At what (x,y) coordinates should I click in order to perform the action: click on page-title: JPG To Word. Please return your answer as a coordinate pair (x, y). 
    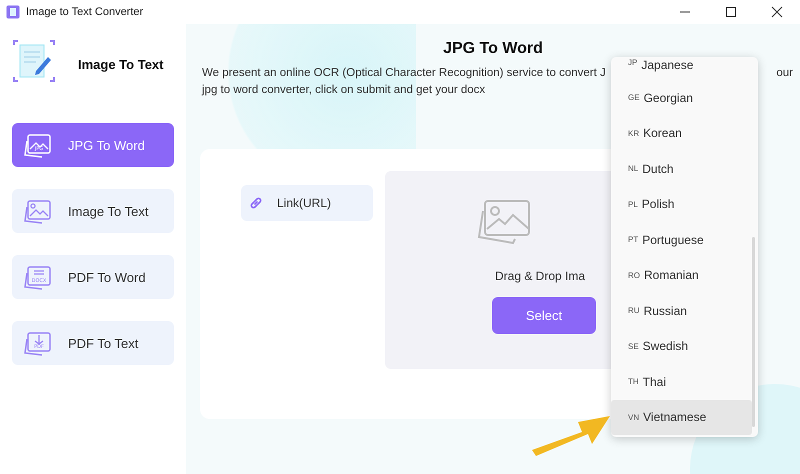
    Looking at the image, I should click on (493, 49).